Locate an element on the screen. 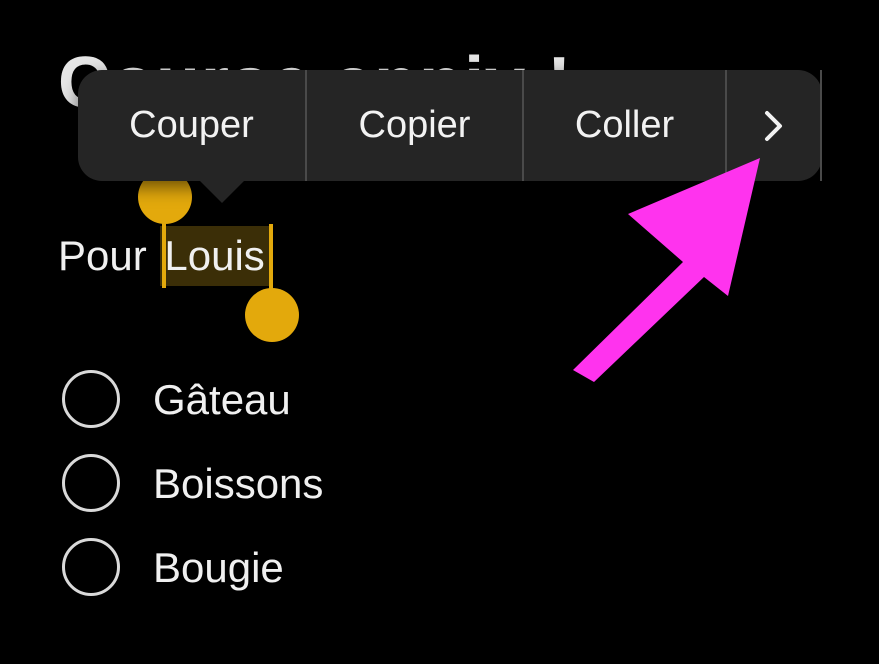  paste-button: Coller is located at coordinates (625, 125).